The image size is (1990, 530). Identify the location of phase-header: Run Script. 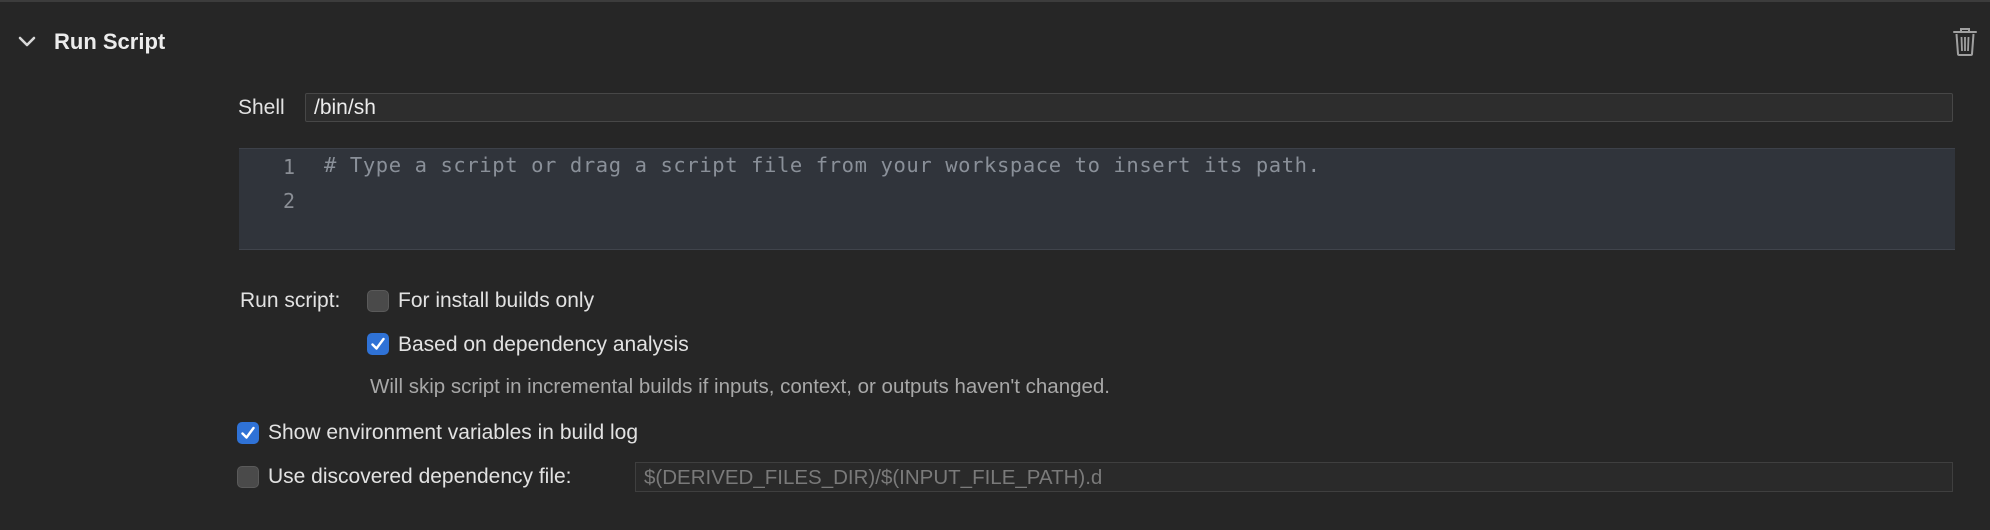
(995, 40).